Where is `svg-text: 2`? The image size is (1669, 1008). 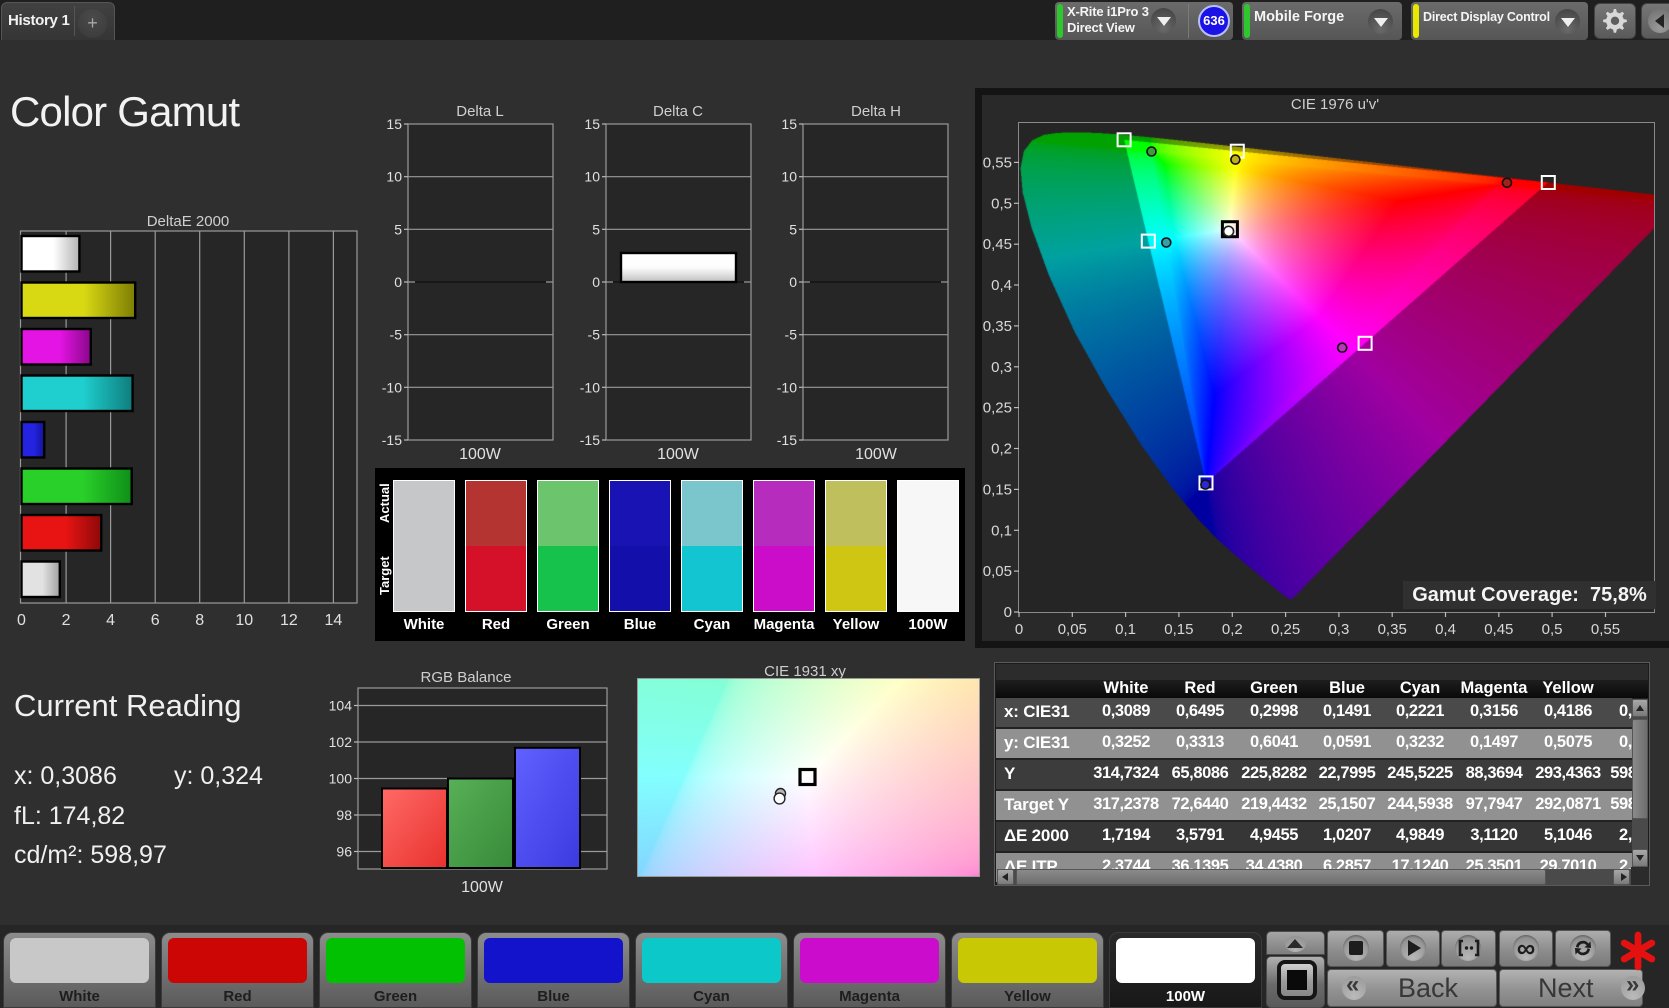 svg-text: 2 is located at coordinates (66, 620).